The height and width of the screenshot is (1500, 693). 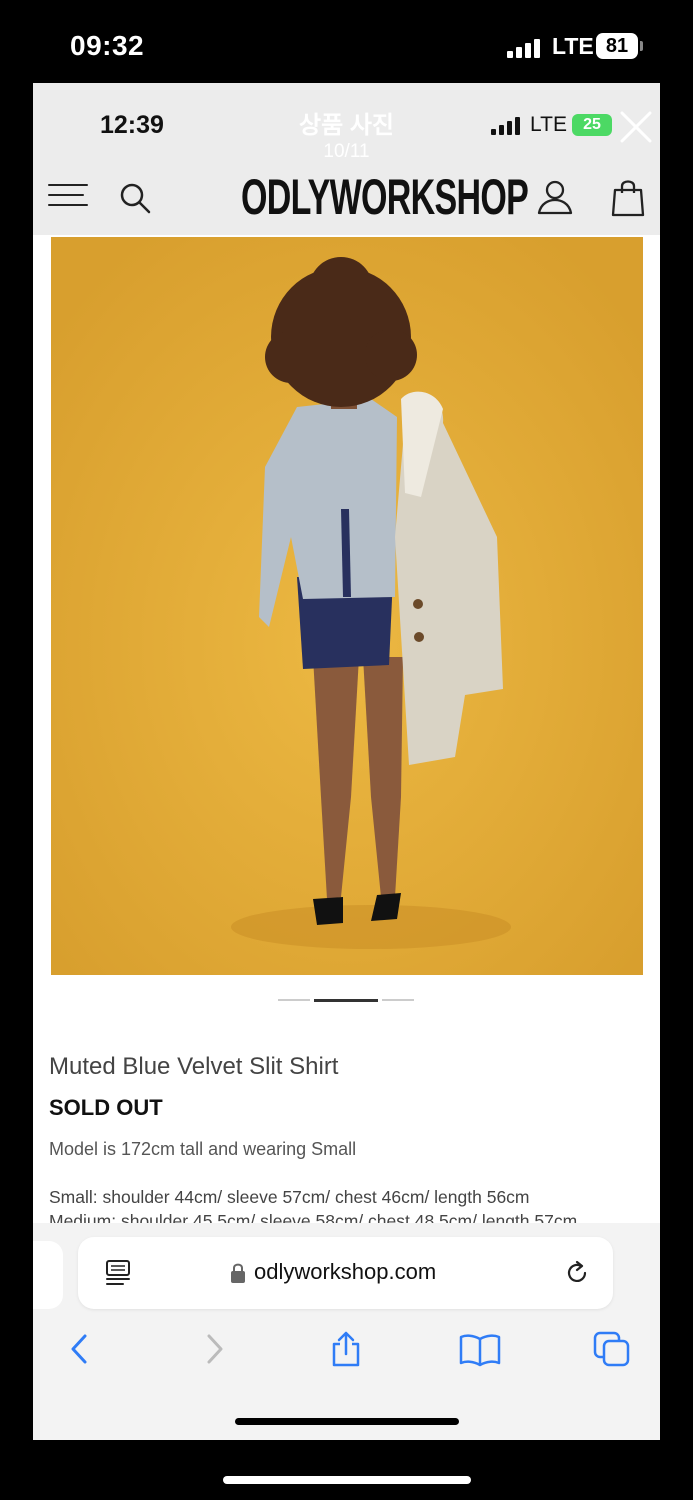 What do you see at coordinates (525, 48) in the screenshot?
I see `outer-signal-icon` at bounding box center [525, 48].